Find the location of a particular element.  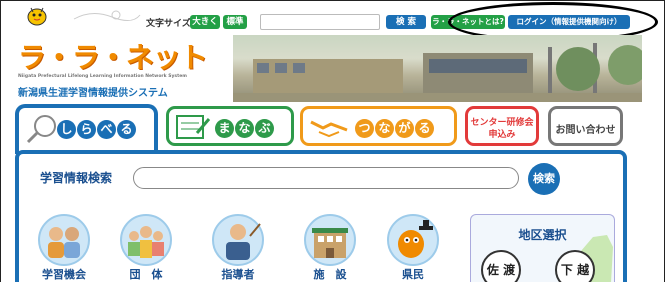

category-citizen-label: 県民 is located at coordinates (413, 274).